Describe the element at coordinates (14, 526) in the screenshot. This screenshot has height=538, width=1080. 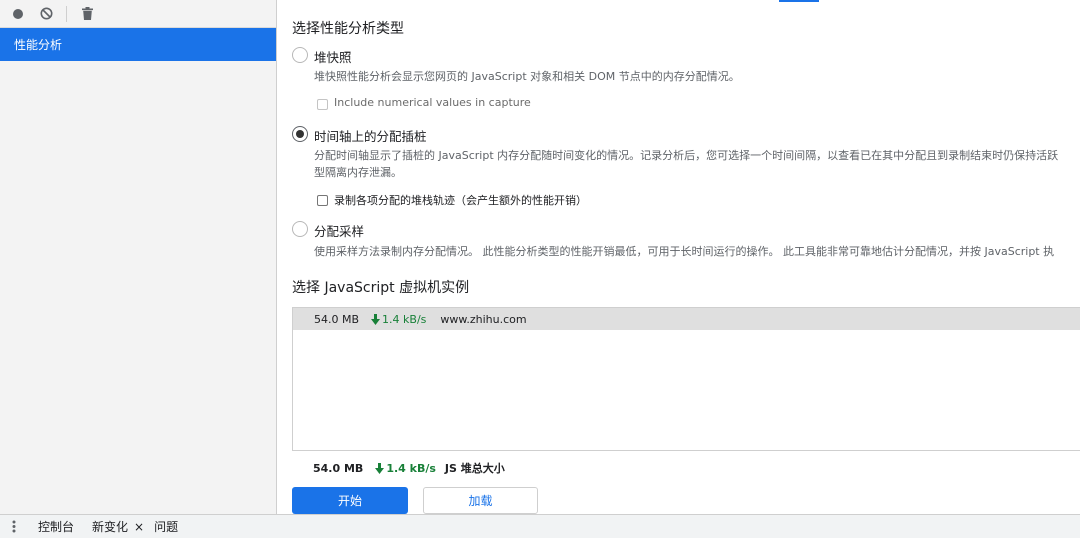
I see `kebab-menu-icon` at that location.